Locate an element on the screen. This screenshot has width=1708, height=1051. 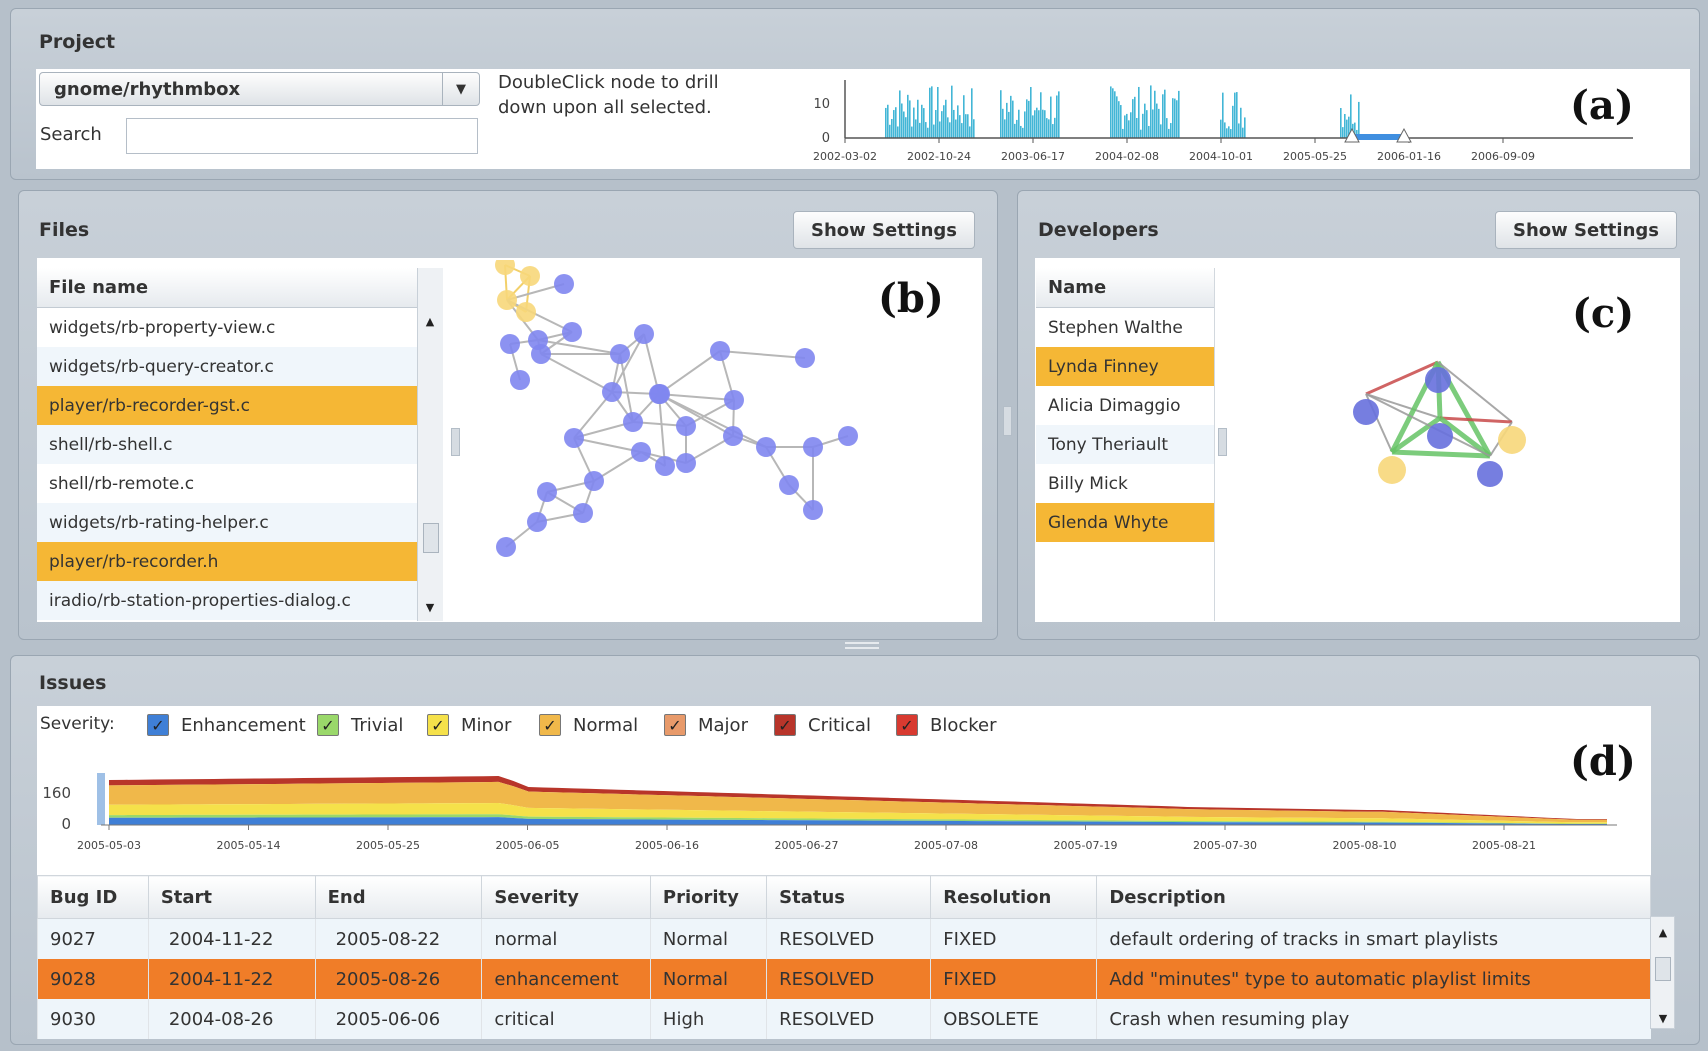
issues-scrollbar: ▲ ▼ is located at coordinates (1662, 972).